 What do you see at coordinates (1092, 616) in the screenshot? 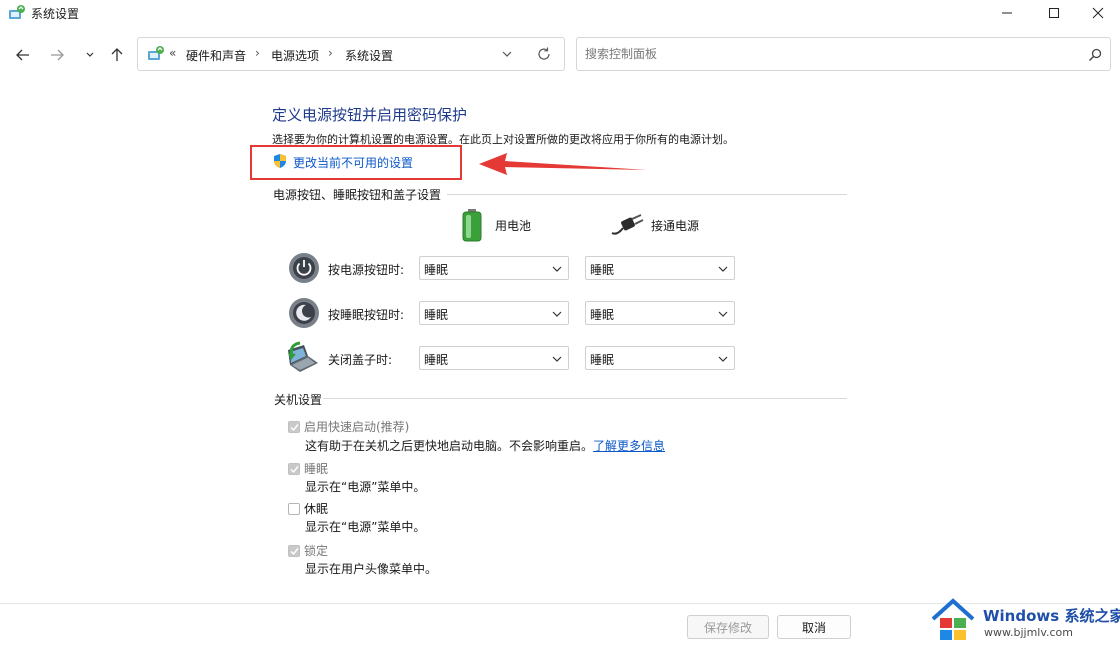
I see `watermark-brand-suffix: 系统之家` at bounding box center [1092, 616].